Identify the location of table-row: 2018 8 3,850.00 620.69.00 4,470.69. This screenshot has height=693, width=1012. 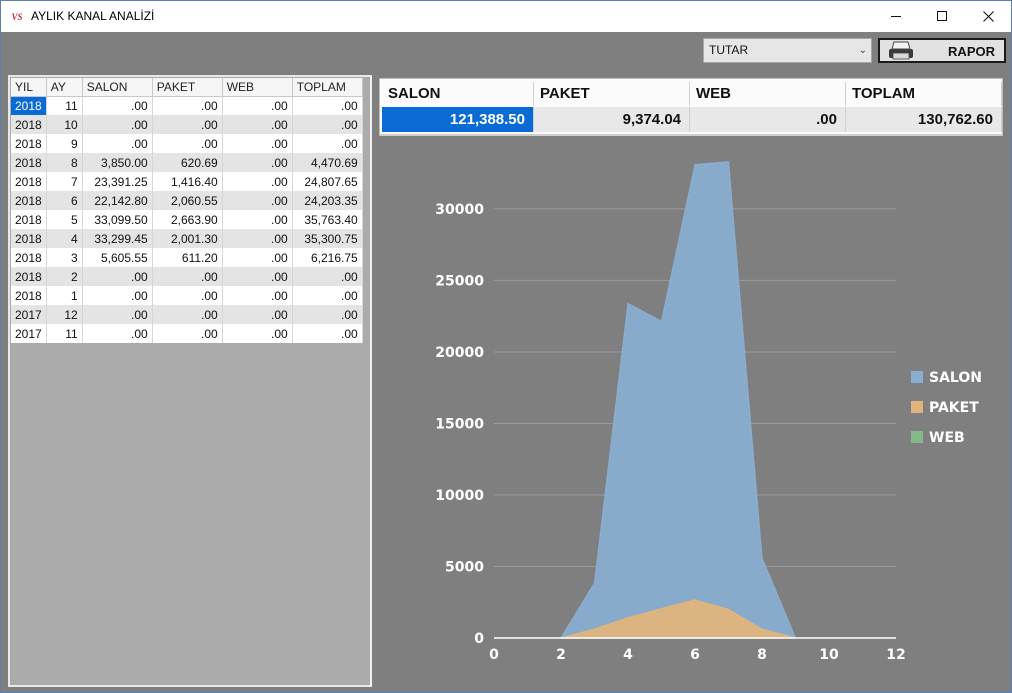
(187, 162).